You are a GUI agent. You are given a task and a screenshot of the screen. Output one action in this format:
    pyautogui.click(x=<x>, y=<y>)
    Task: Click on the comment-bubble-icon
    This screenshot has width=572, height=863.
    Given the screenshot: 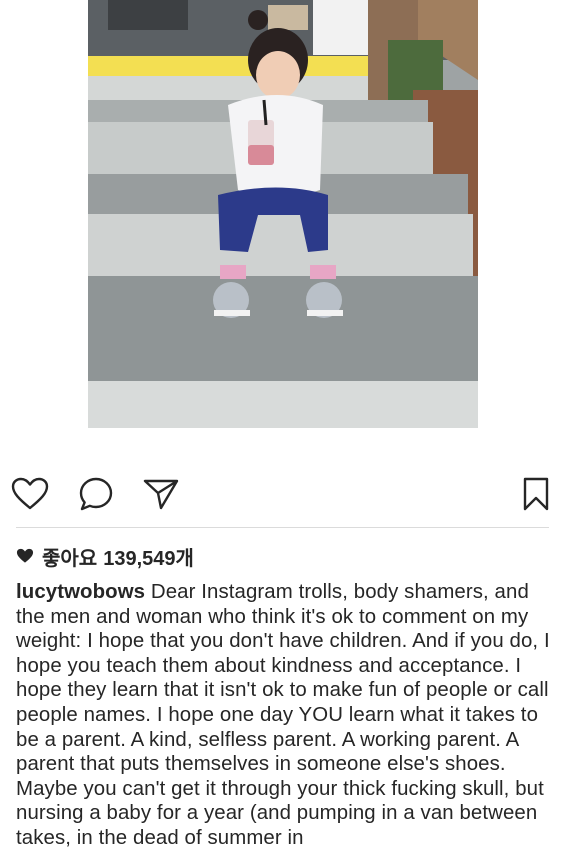 What is the action you would take?
    pyautogui.click(x=96, y=494)
    